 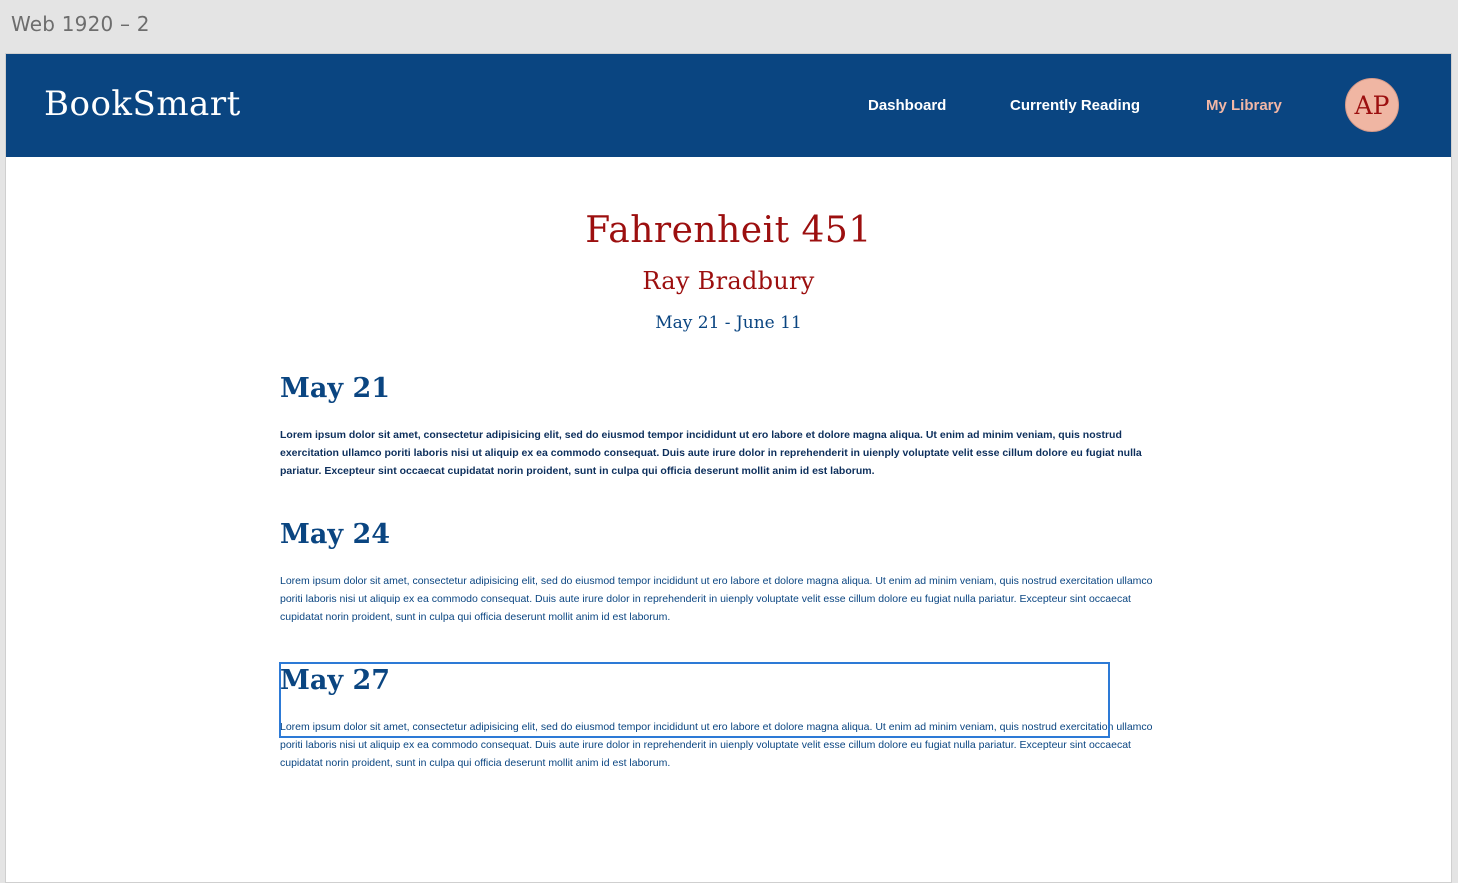 What do you see at coordinates (728, 281) in the screenshot?
I see `book-author: Ray Bradbury` at bounding box center [728, 281].